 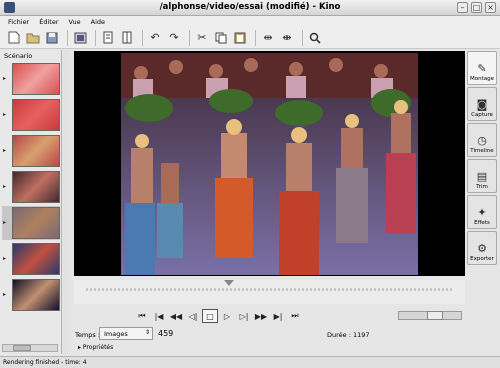 What do you see at coordinates (268, 38) in the screenshot?
I see `split-icon: ⇹` at bounding box center [268, 38].